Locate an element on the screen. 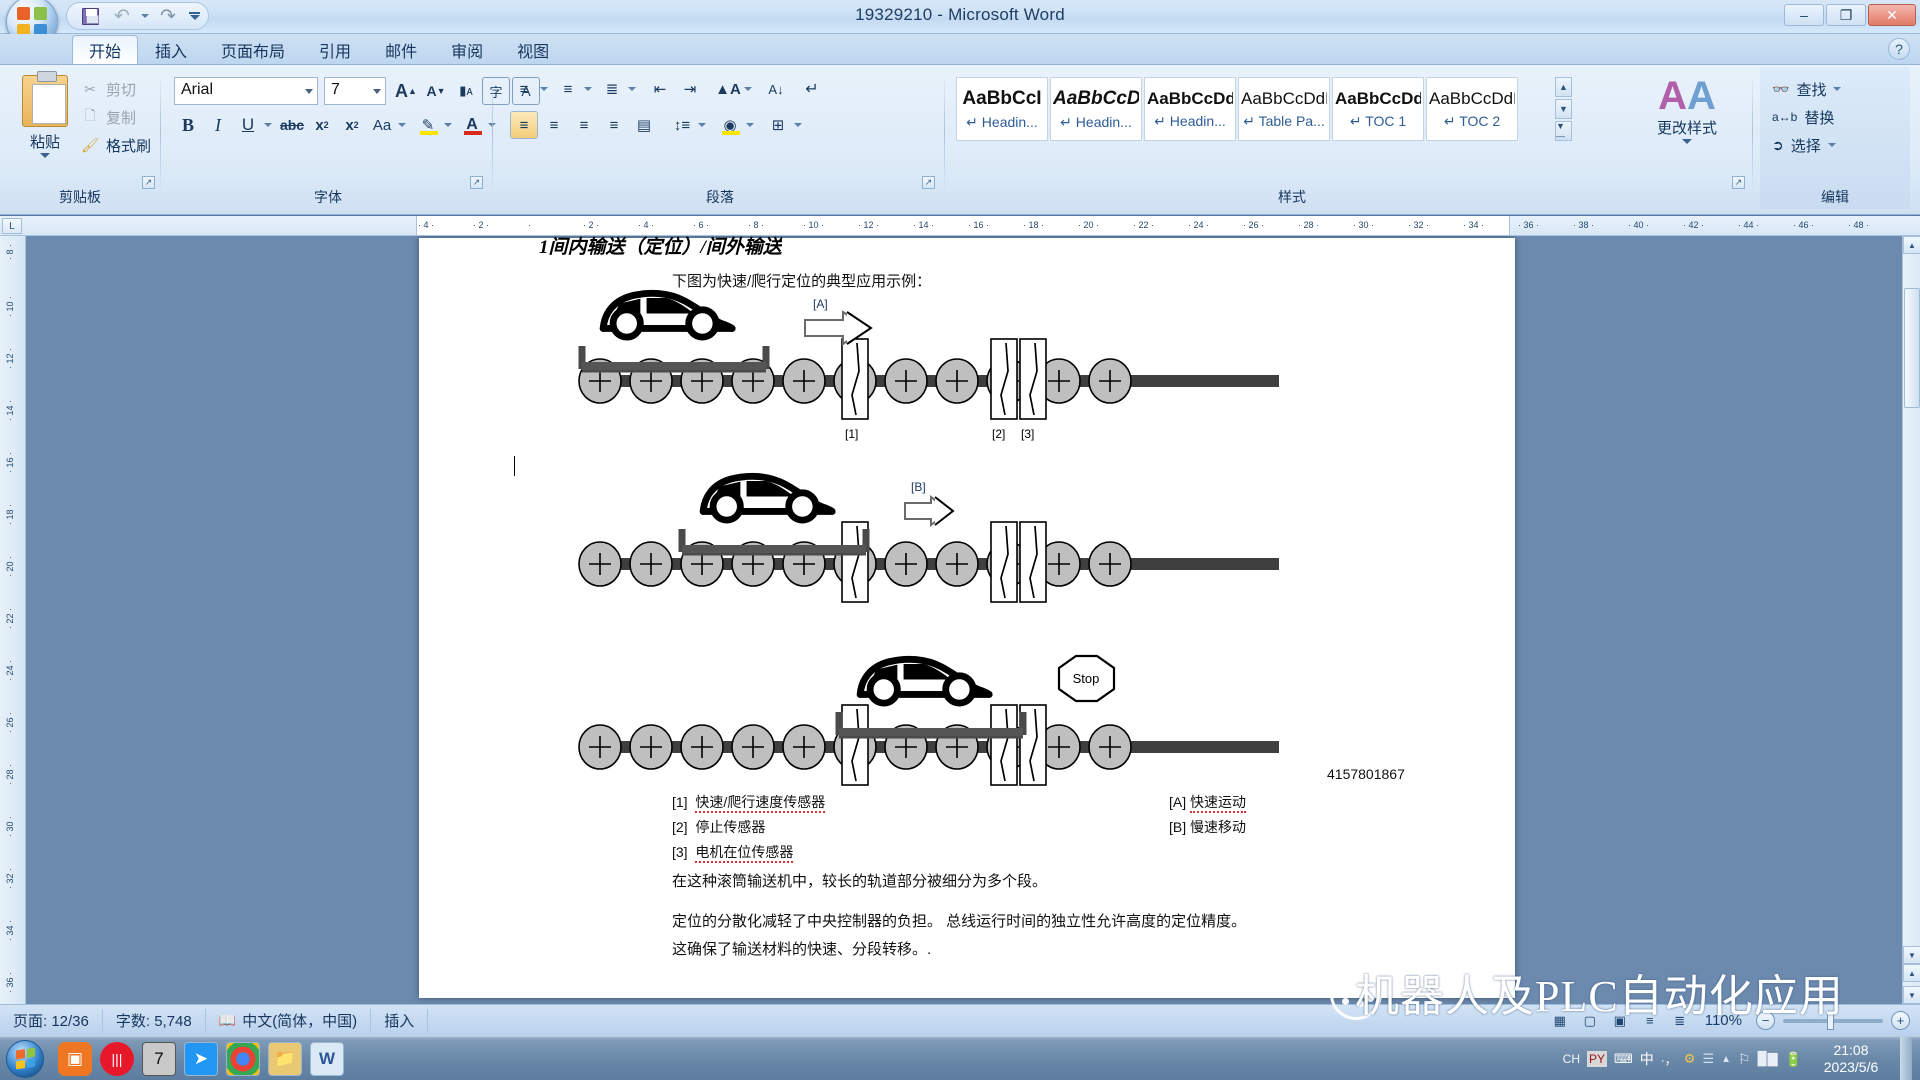  ime-language-label: CH is located at coordinates (1571, 1059).